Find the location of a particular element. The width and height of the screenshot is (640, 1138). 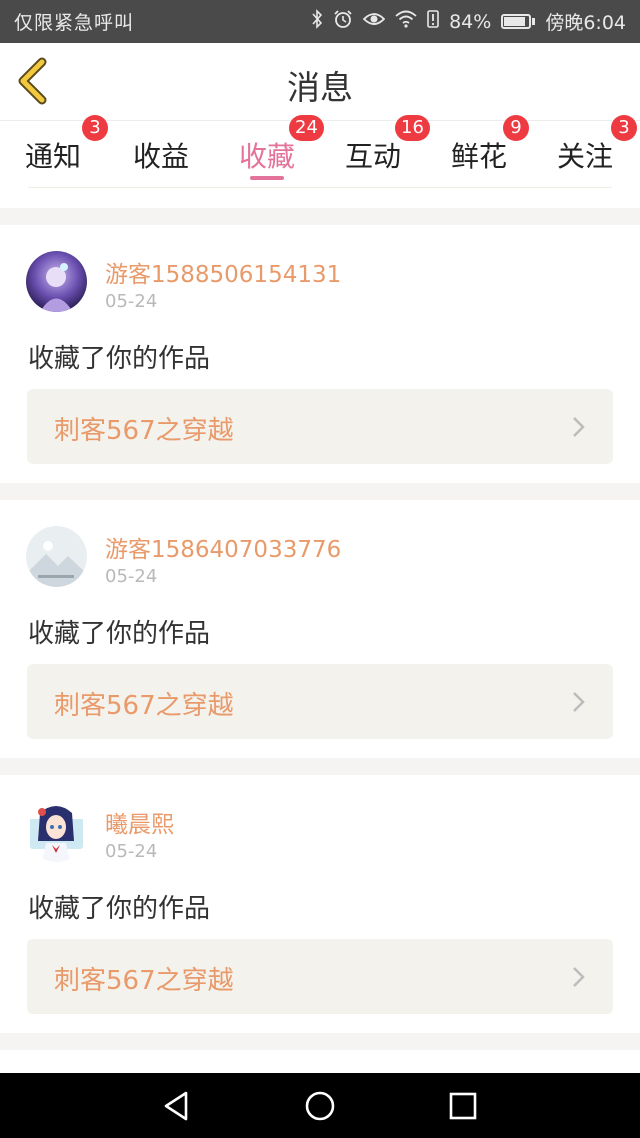

system-nav-bar is located at coordinates (320, 1105).